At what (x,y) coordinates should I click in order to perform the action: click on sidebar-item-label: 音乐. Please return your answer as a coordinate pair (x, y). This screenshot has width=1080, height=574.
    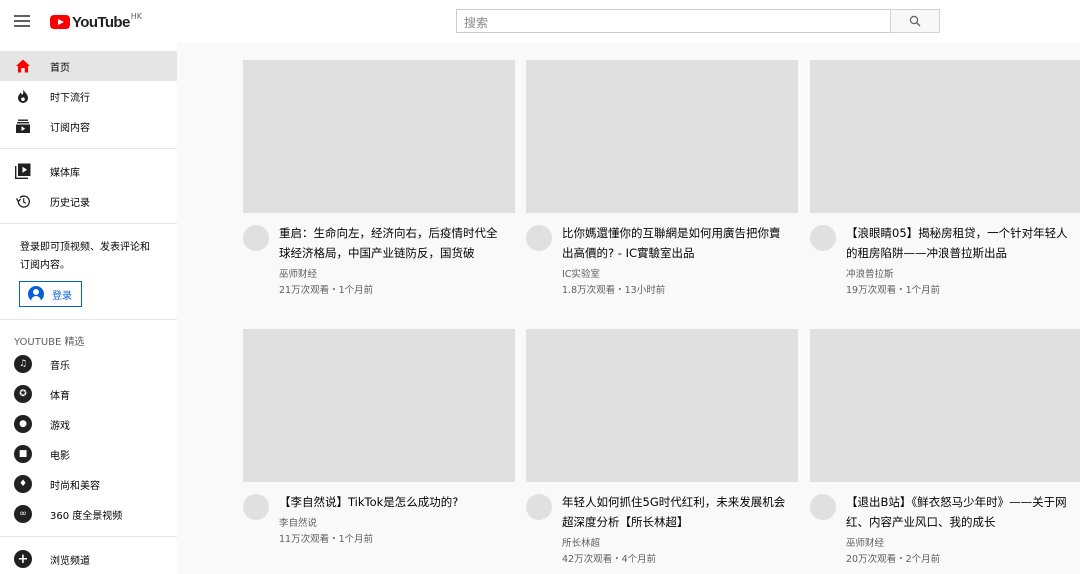
    Looking at the image, I should click on (60, 366).